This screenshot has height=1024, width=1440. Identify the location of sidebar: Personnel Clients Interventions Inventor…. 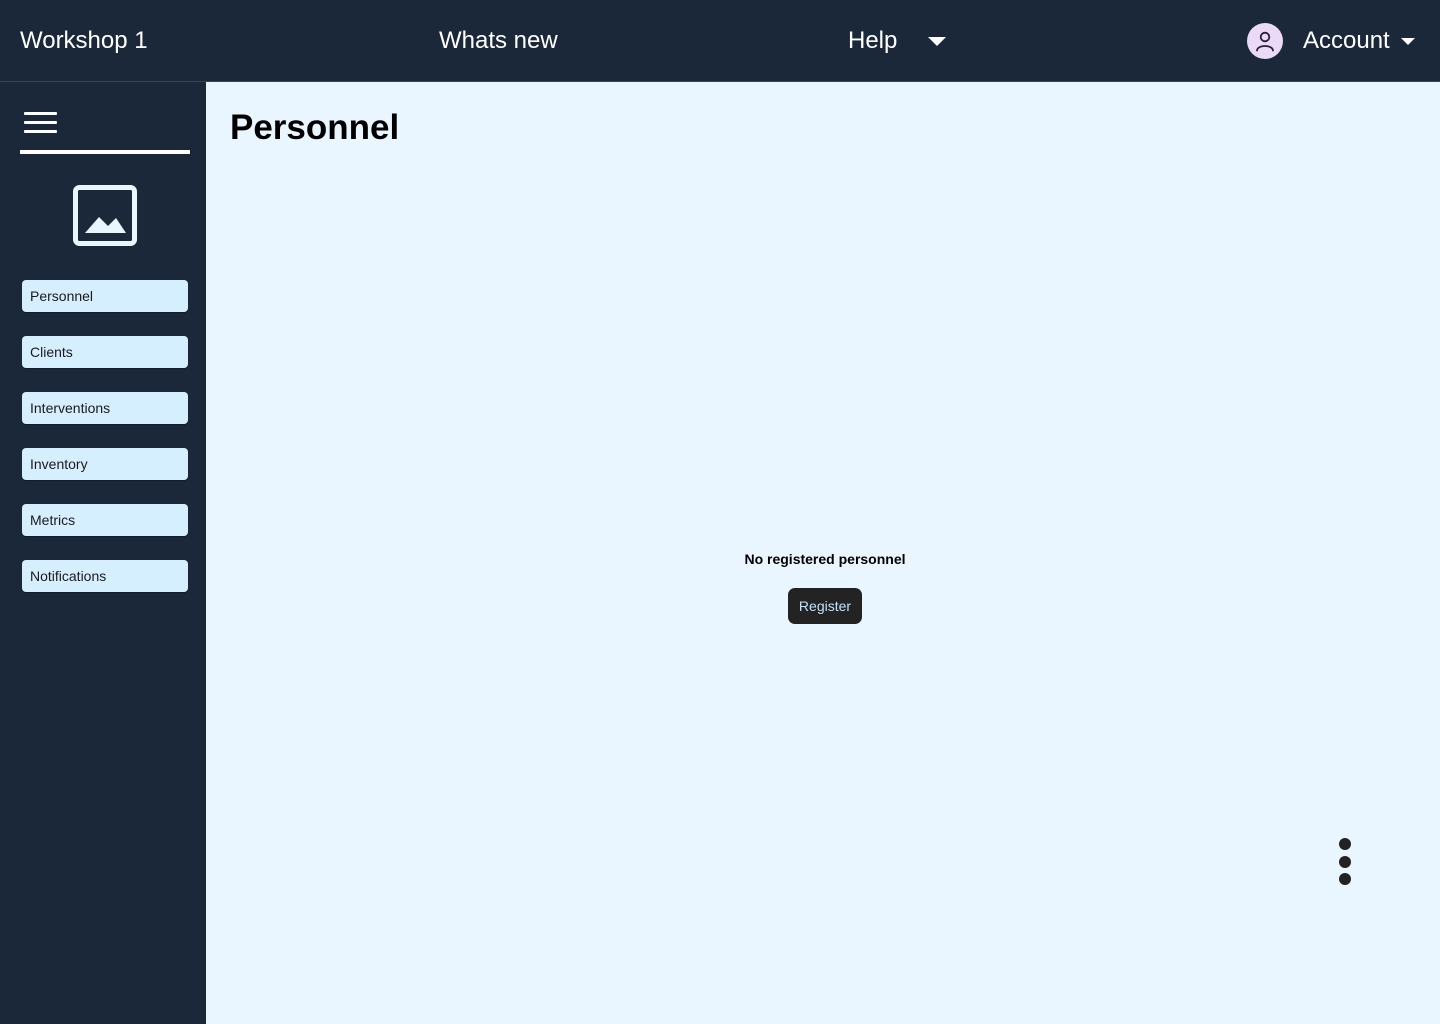
(103, 553).